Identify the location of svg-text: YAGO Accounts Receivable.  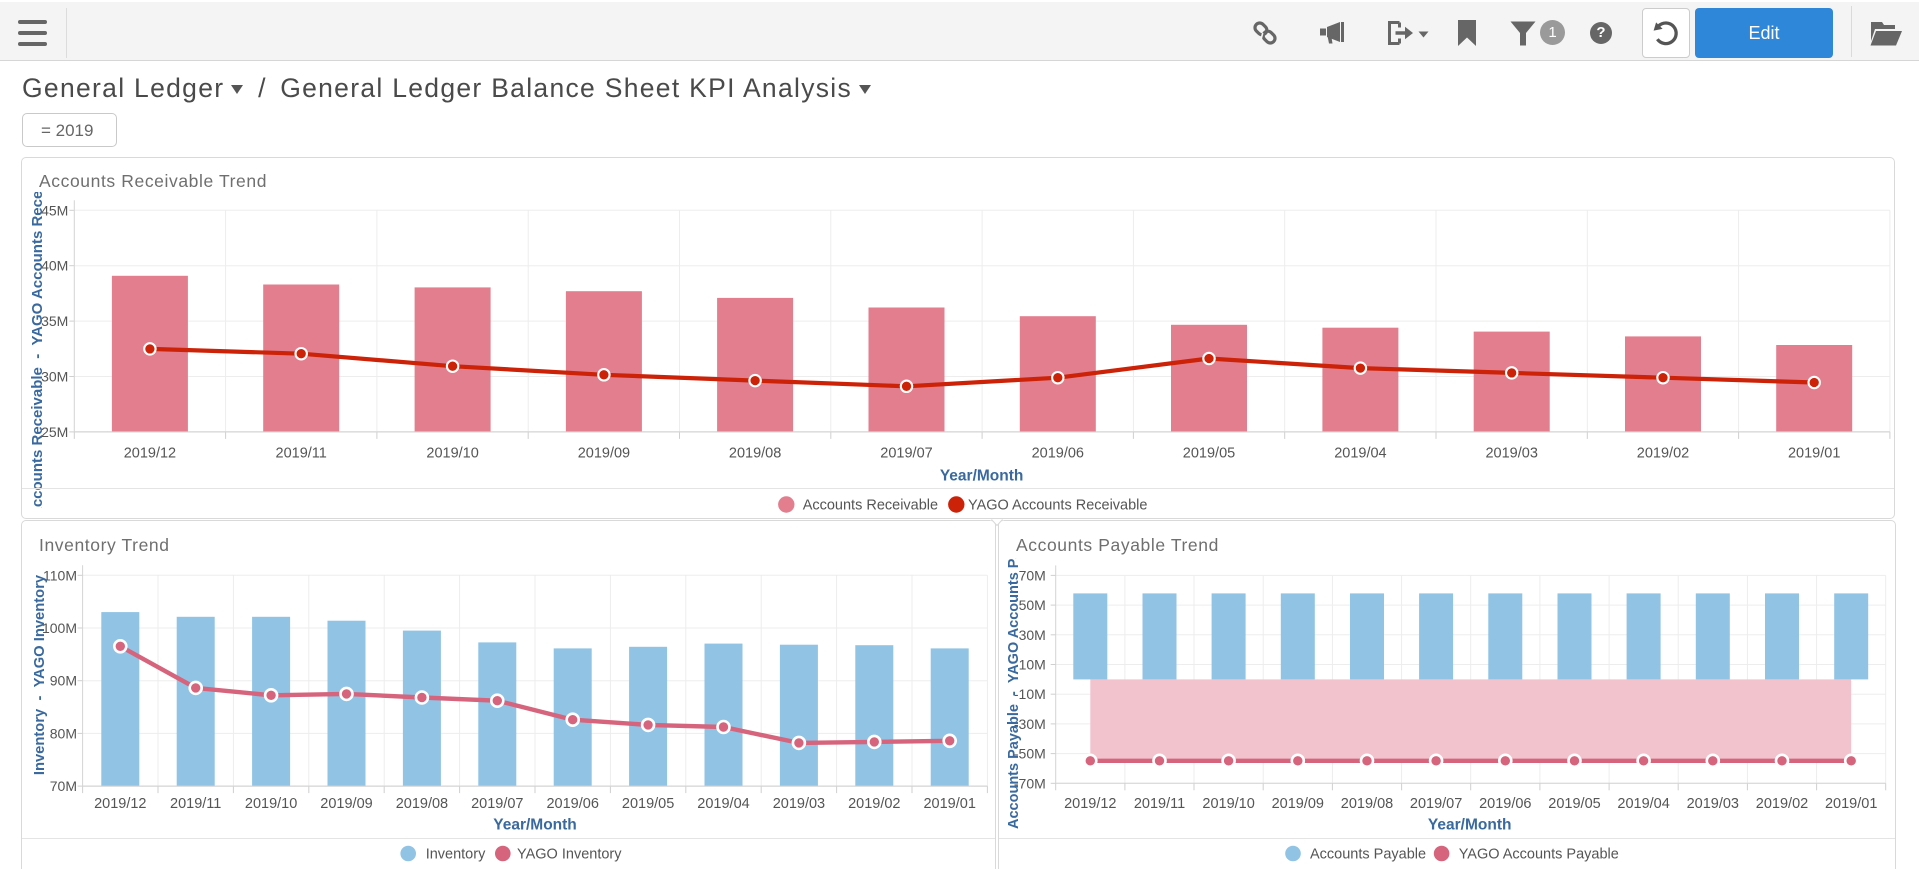
(1057, 506).